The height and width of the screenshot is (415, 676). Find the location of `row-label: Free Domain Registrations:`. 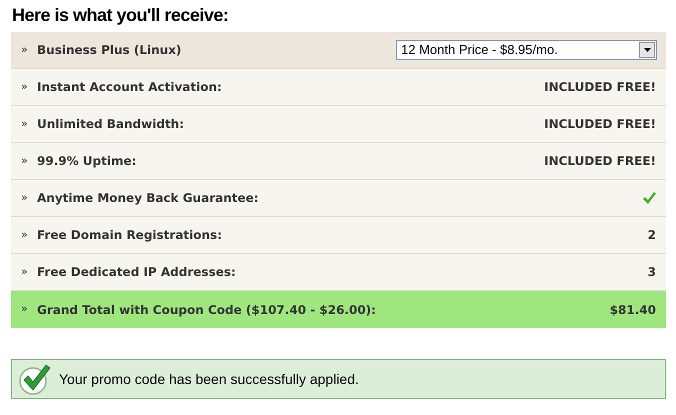

row-label: Free Domain Registrations: is located at coordinates (129, 235).